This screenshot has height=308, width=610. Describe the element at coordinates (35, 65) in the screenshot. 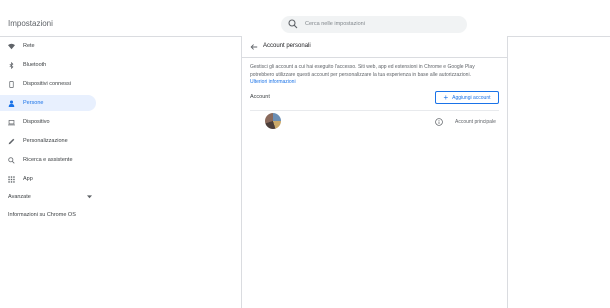

I see `sidebar-item-label: Bluetooth` at that location.